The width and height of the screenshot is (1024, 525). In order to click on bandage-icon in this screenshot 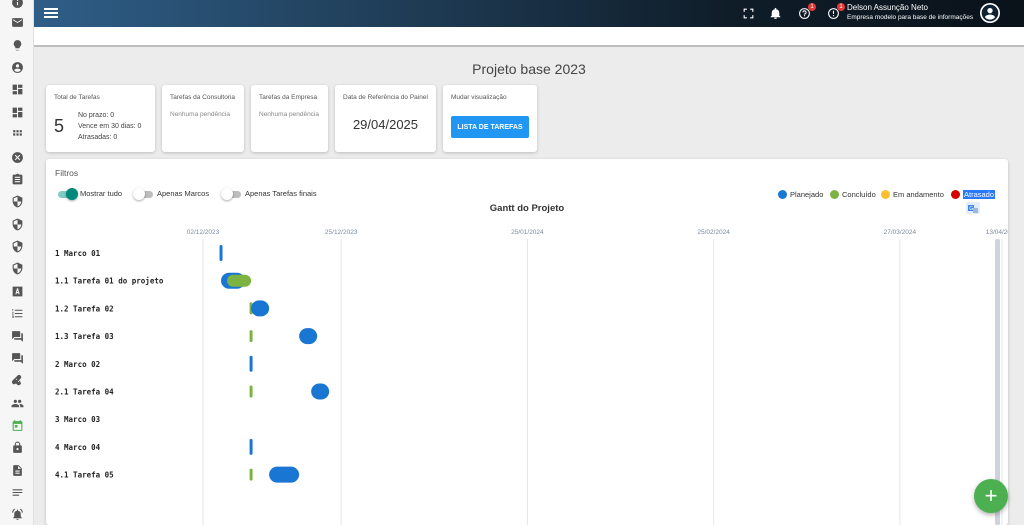, I will do `click(17, 380)`.